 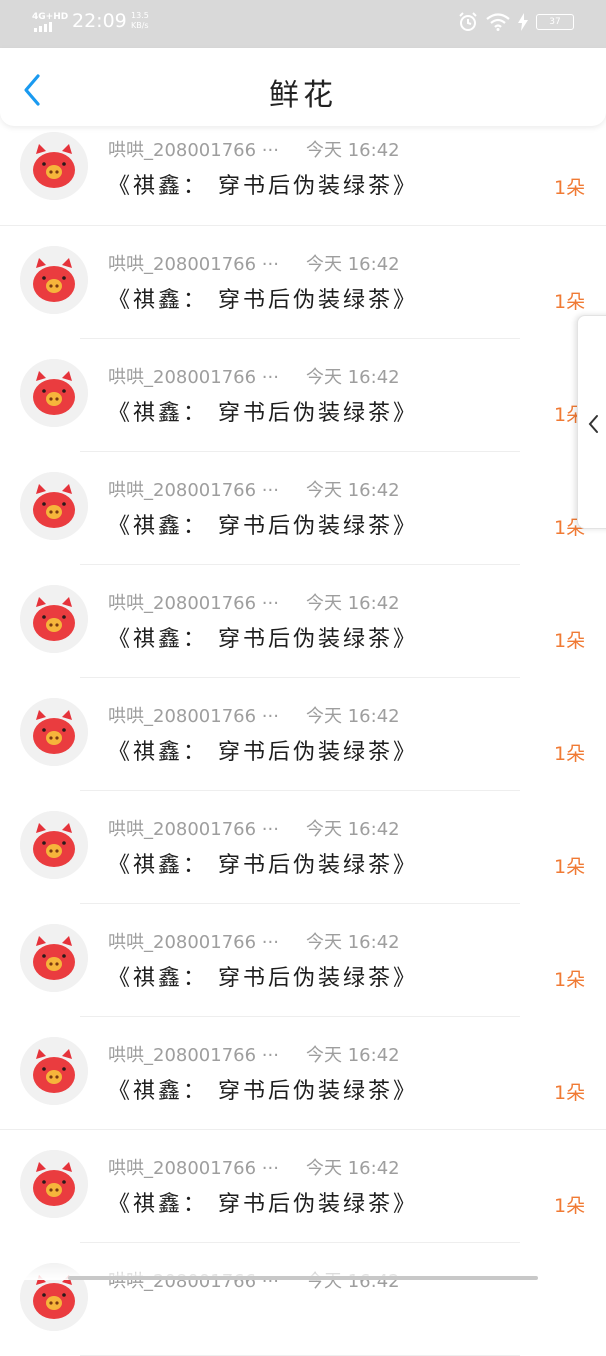 I want to click on alarm-icon, so click(x=468, y=21).